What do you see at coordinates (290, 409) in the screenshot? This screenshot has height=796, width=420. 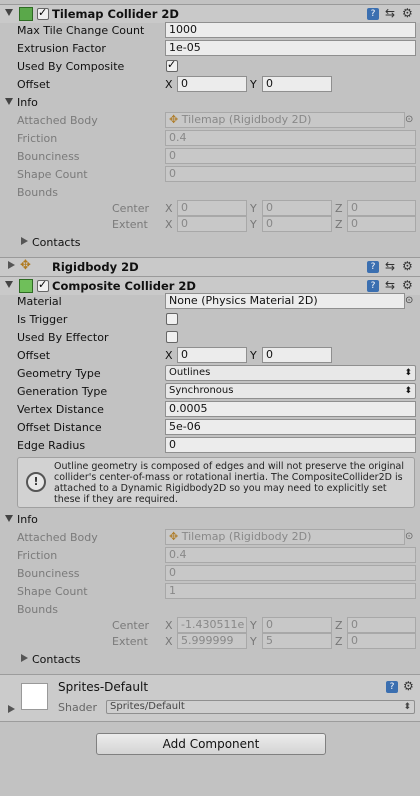 I see `vertex-distance-input: 0.0005` at bounding box center [290, 409].